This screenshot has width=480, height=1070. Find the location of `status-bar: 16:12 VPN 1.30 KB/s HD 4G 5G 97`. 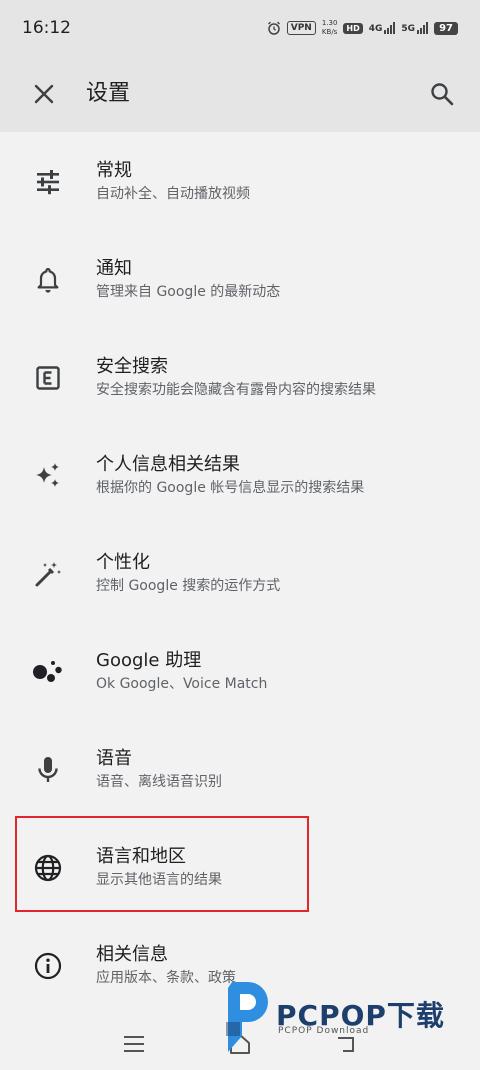

status-bar: 16:12 VPN 1.30 KB/s HD 4G 5G 97 is located at coordinates (240, 28).